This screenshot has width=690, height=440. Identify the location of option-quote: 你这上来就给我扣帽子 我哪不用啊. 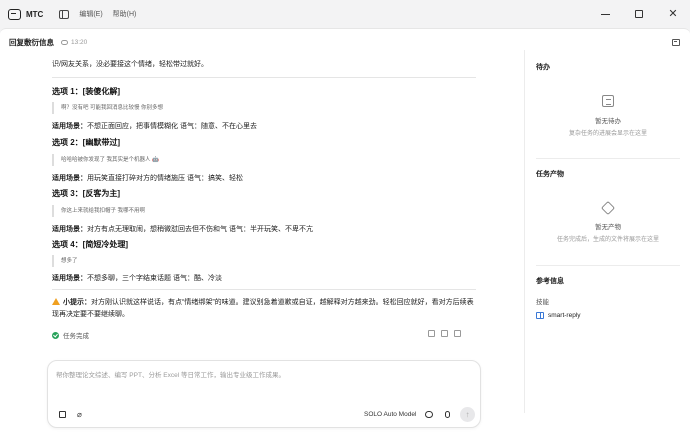
(98, 211).